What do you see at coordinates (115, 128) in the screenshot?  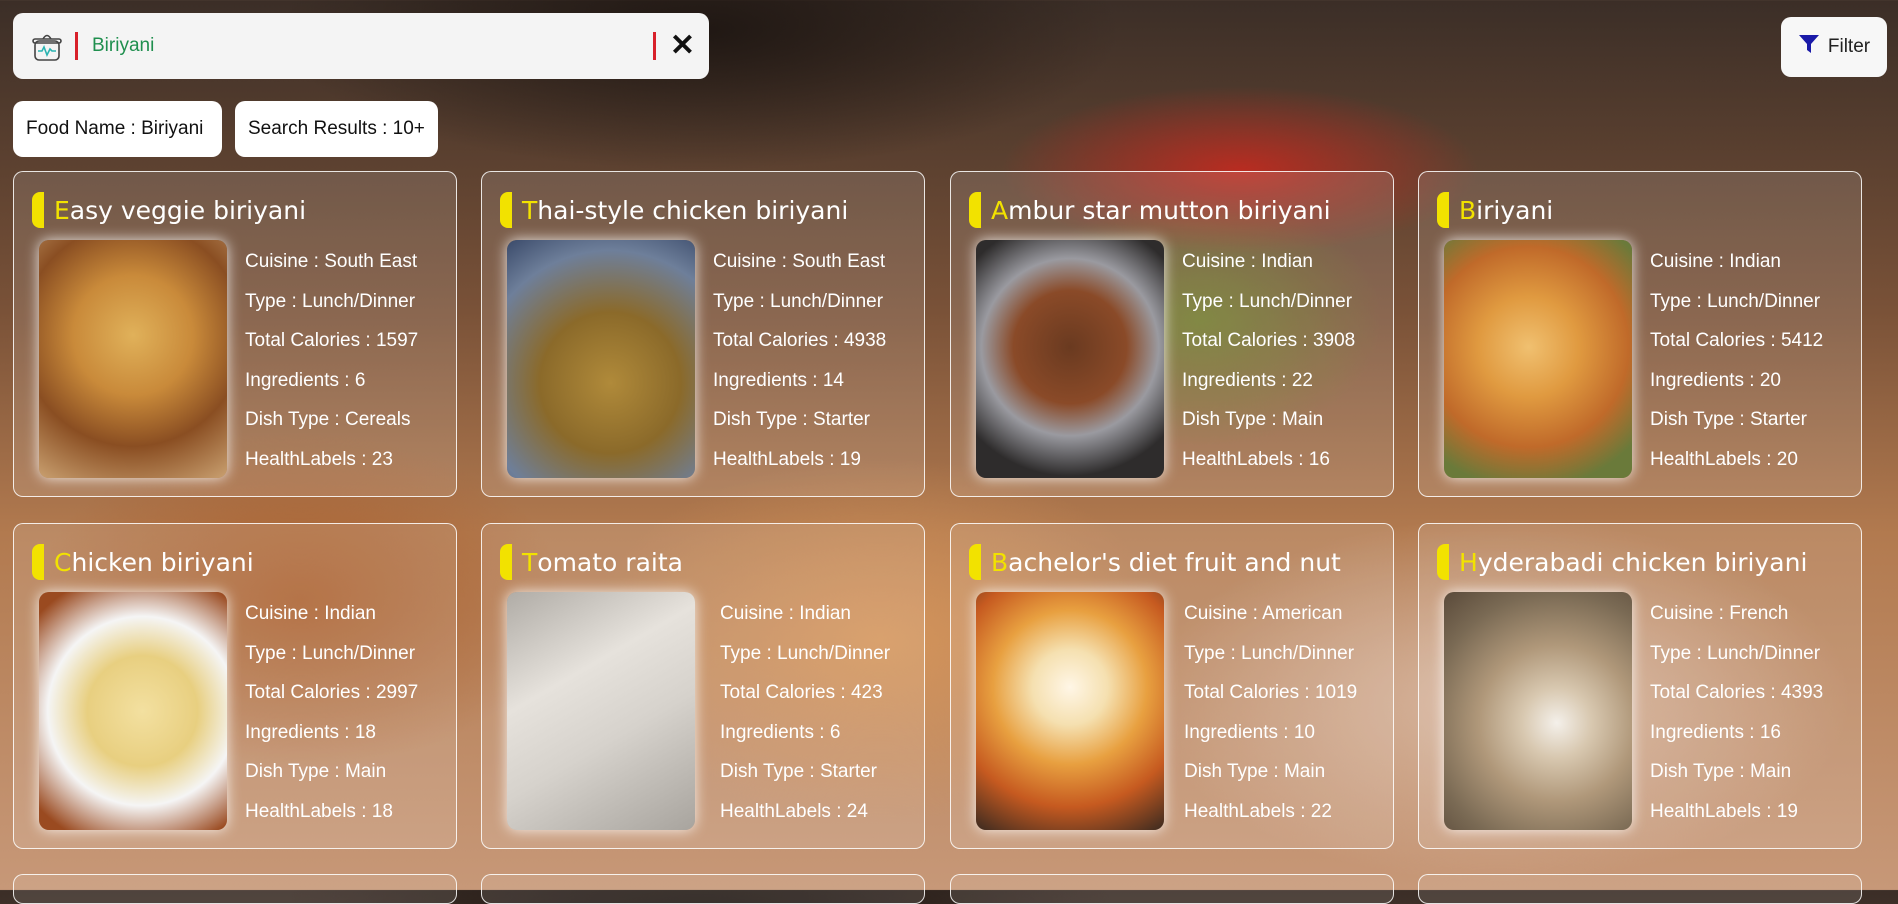 I see `food-name-chip-label: Food Name : Biriyani` at bounding box center [115, 128].